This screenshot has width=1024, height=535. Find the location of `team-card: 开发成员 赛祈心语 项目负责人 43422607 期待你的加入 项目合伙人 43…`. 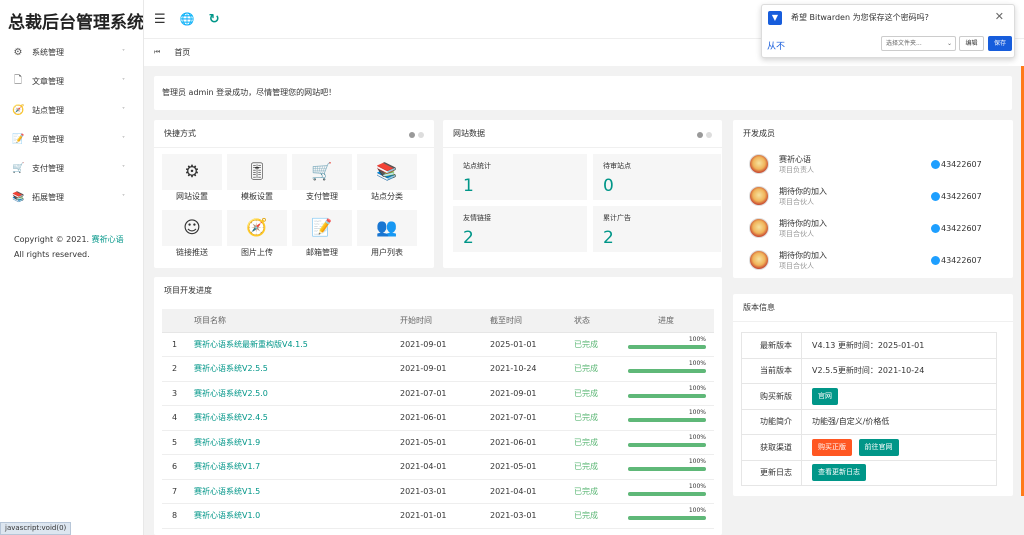

team-card: 开发成员 赛祈心语 项目负责人 43422607 期待你的加入 项目合伙人 43… is located at coordinates (873, 199).